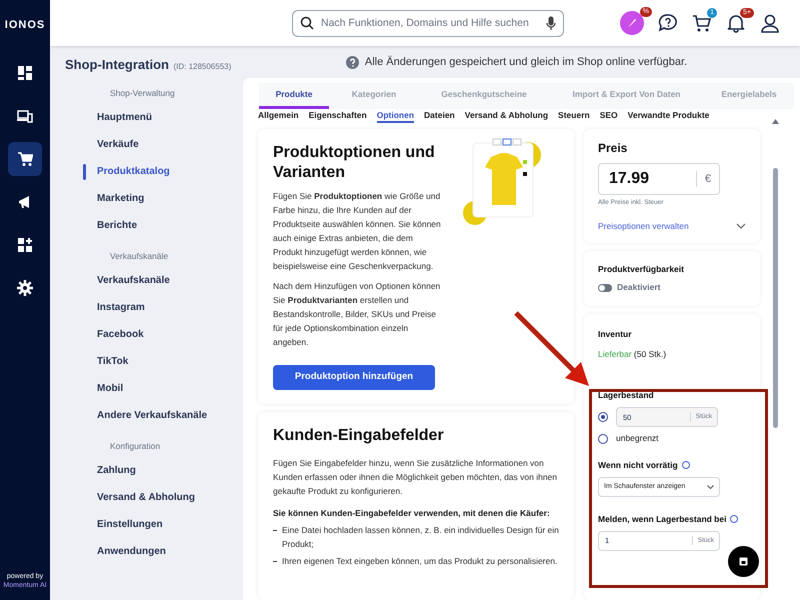 This screenshot has height=600, width=800. What do you see at coordinates (629, 179) in the screenshot?
I see `price-value: 17.99` at bounding box center [629, 179].